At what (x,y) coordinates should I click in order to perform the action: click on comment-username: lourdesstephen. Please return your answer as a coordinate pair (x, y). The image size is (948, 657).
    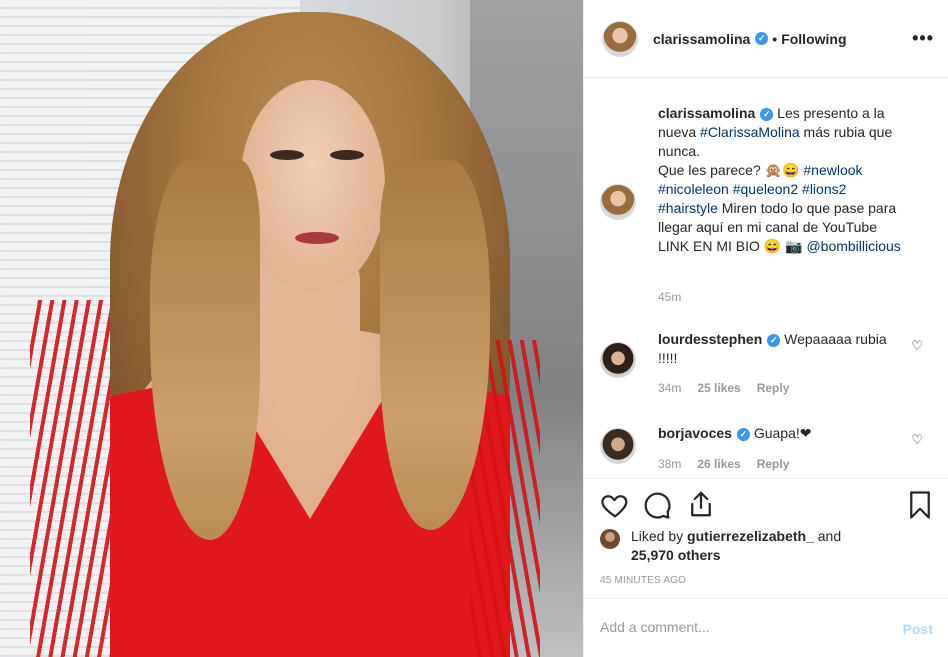
    Looking at the image, I should click on (710, 339).